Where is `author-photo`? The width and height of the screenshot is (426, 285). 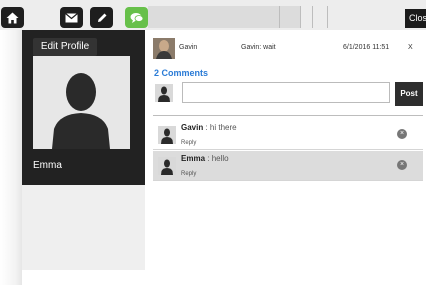
author-photo is located at coordinates (164, 48).